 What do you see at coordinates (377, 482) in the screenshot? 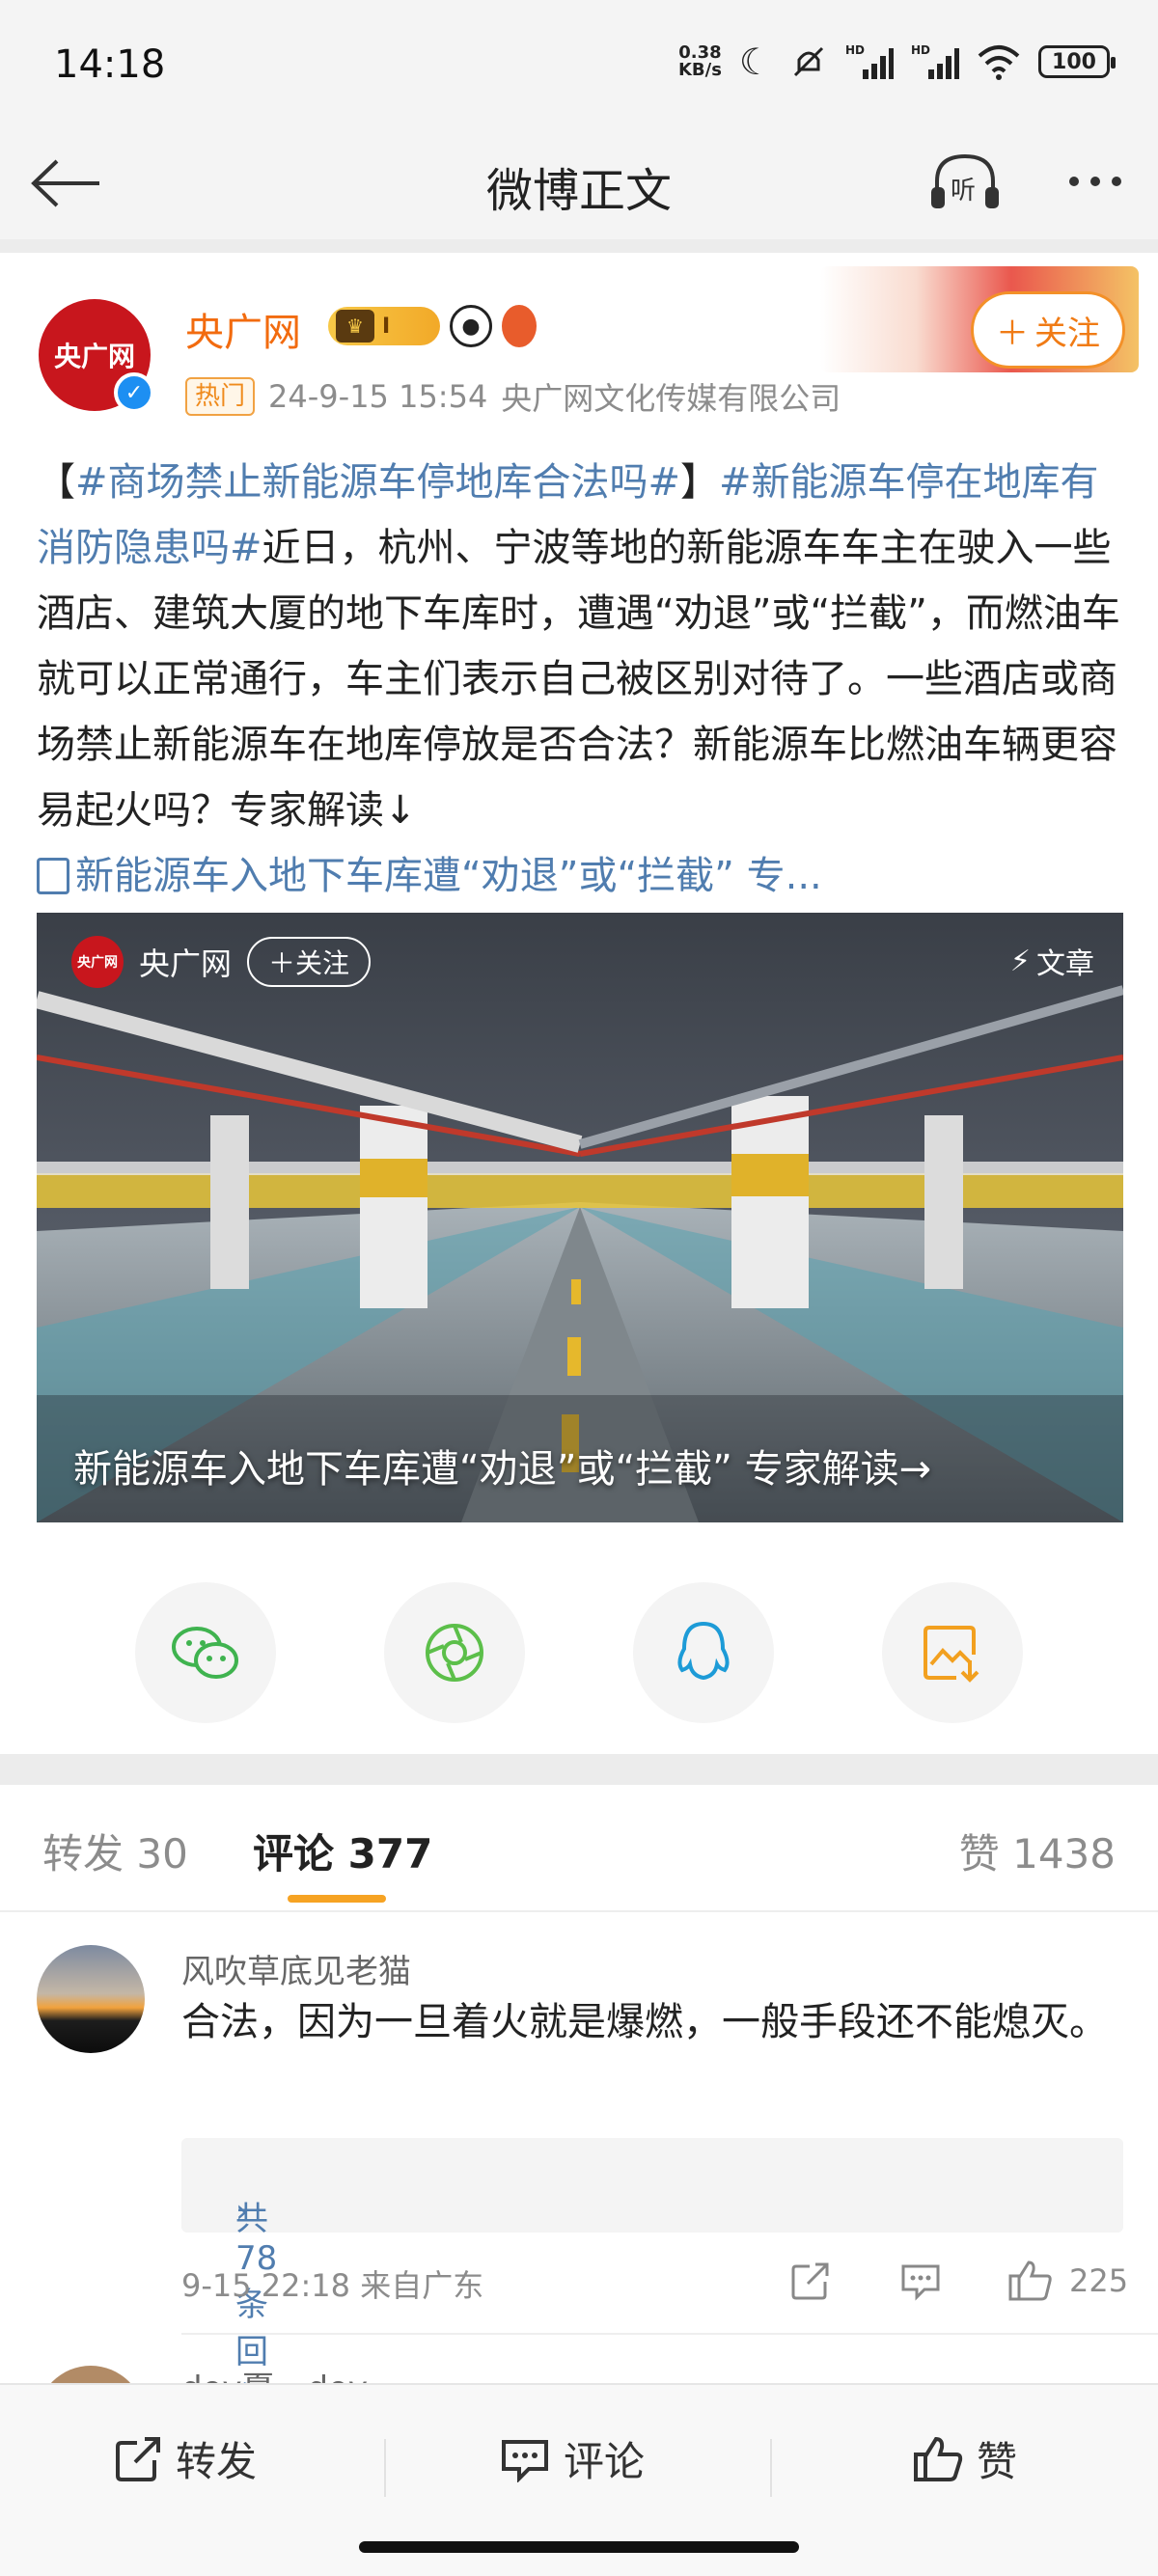
I see `topic-link: #商场禁止新能源车停地库合法吗#` at bounding box center [377, 482].